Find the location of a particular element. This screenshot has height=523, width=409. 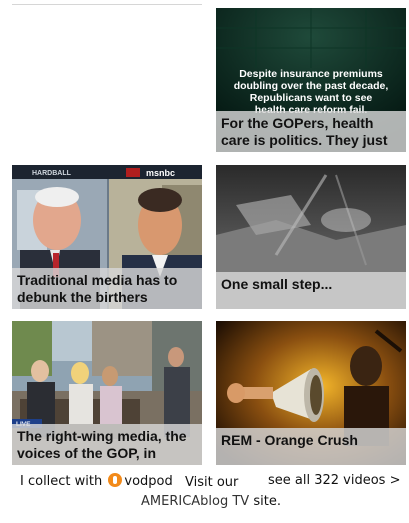

overlay-line-3: Republicans want to see is located at coordinates (311, 98).